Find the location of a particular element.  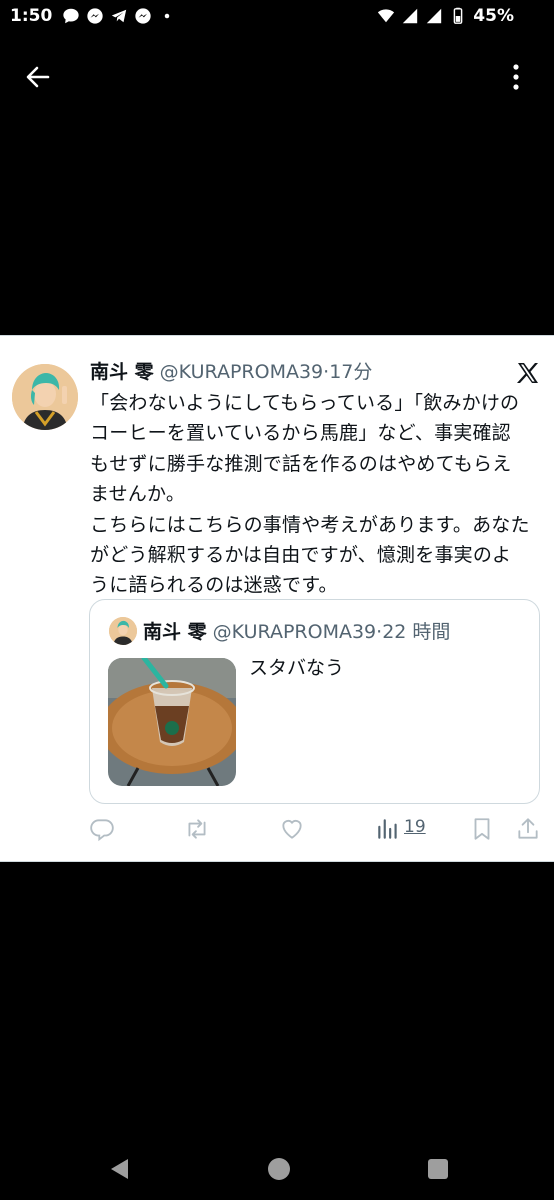

quoted-tweet: 南斗 零 @KURAPROMA39·22 時間 スタバなう is located at coordinates (314, 701).